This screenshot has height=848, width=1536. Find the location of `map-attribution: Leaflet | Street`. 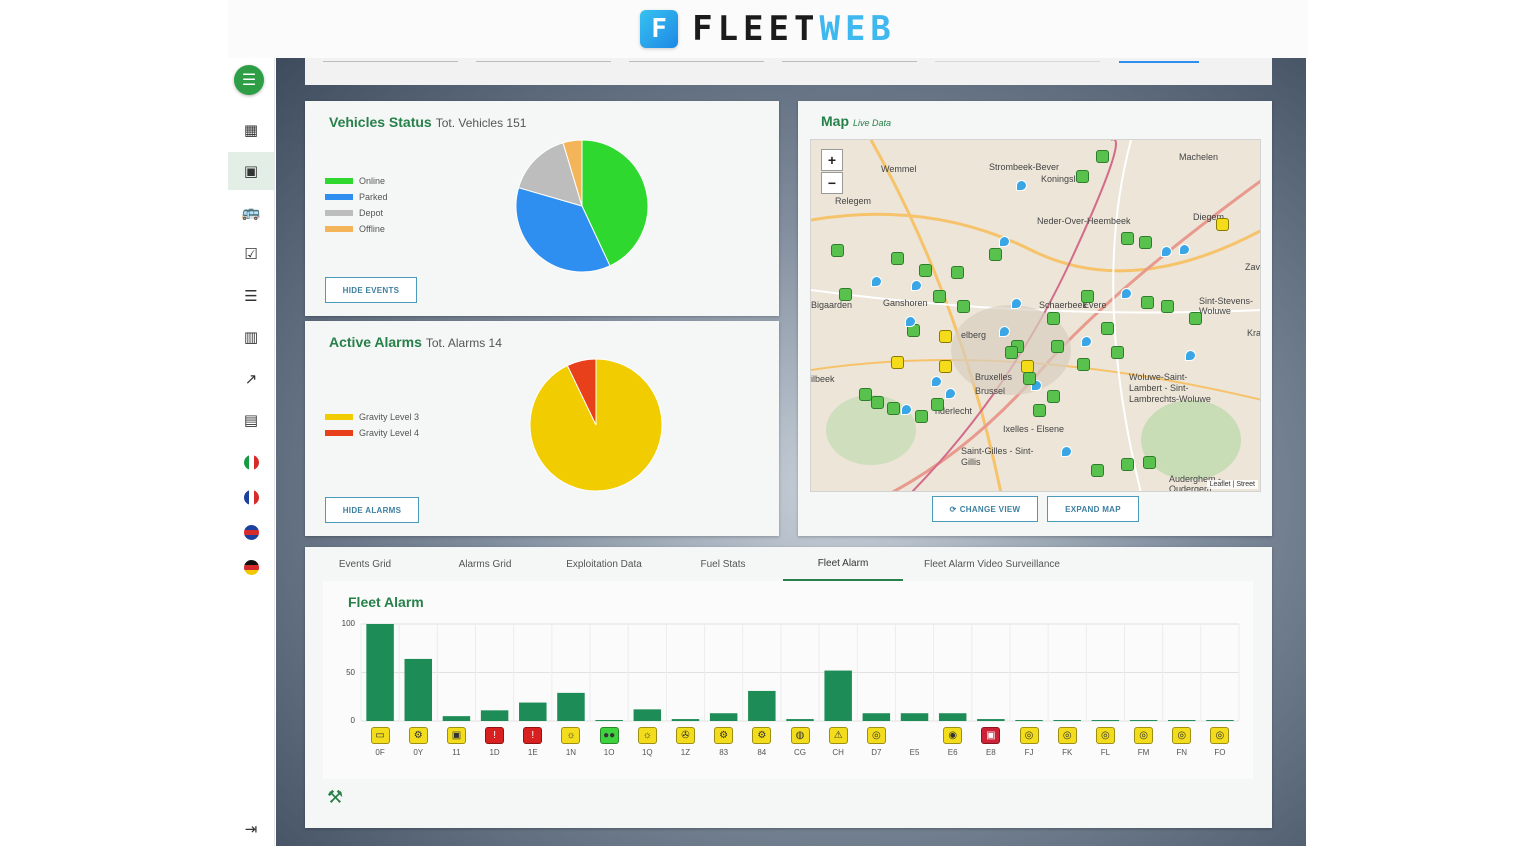

map-attribution: Leaflet | Street is located at coordinates (1232, 484).